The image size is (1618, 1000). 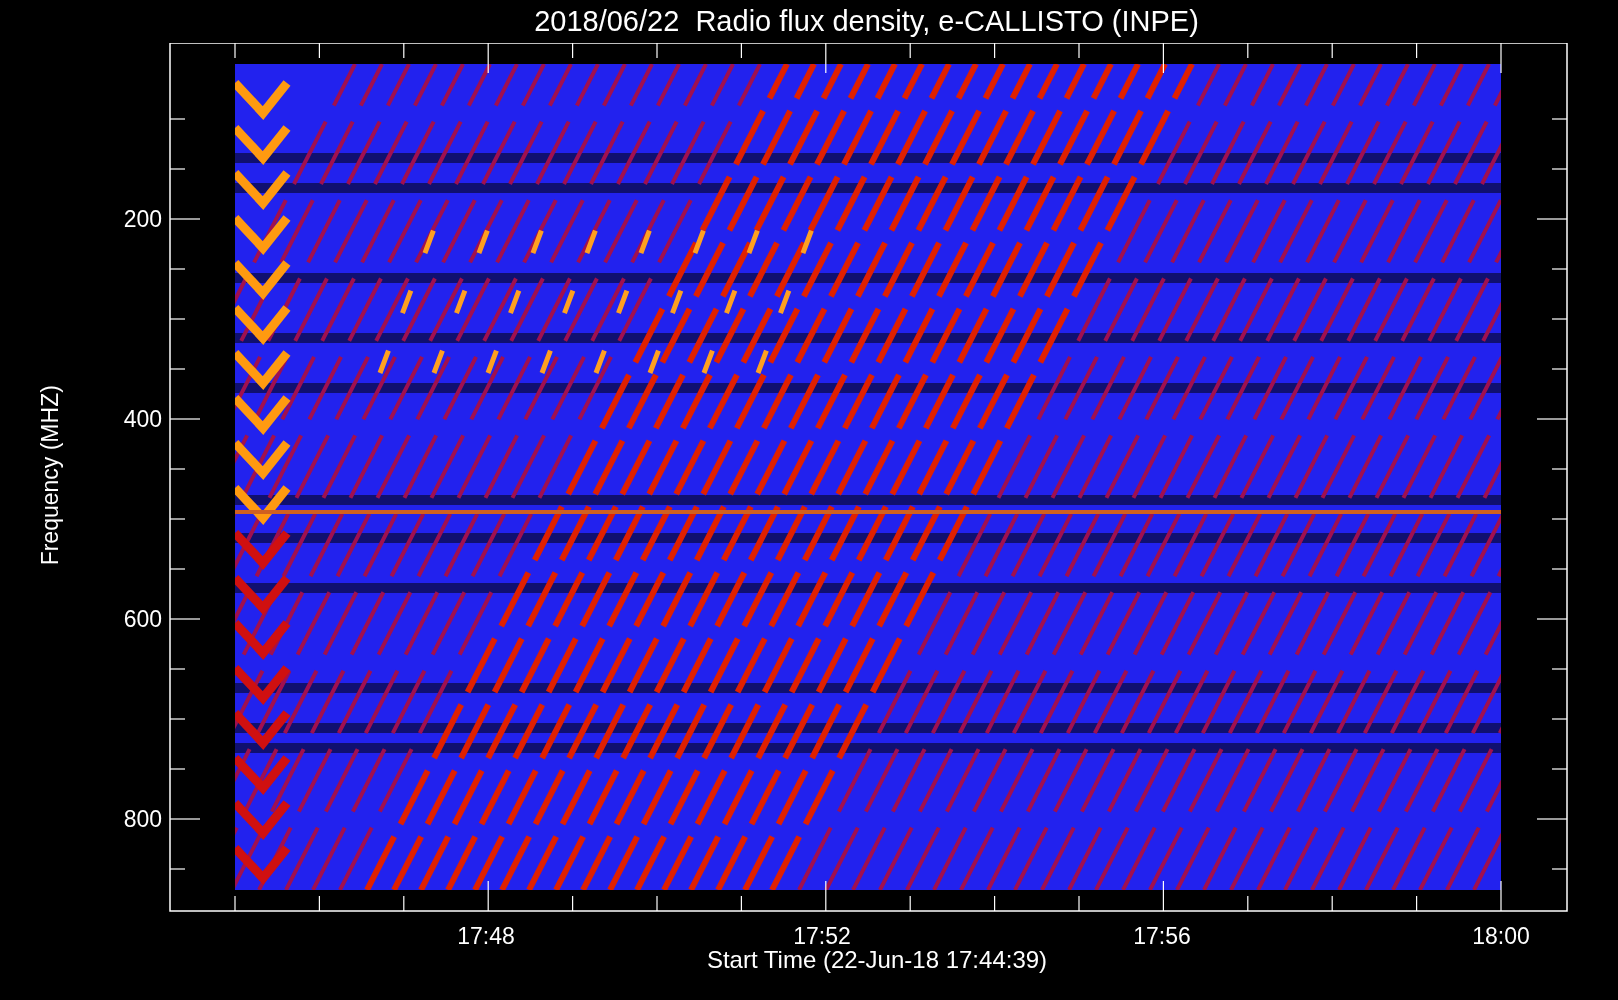 I want to click on x-tick-label: 17:56, so click(x=1162, y=935).